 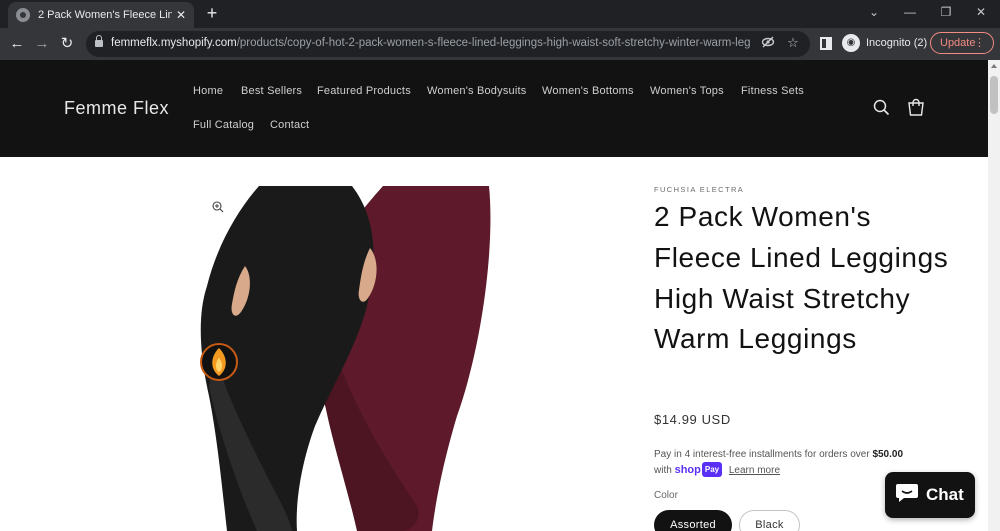 I want to click on chat-label: Chat, so click(x=945, y=494).